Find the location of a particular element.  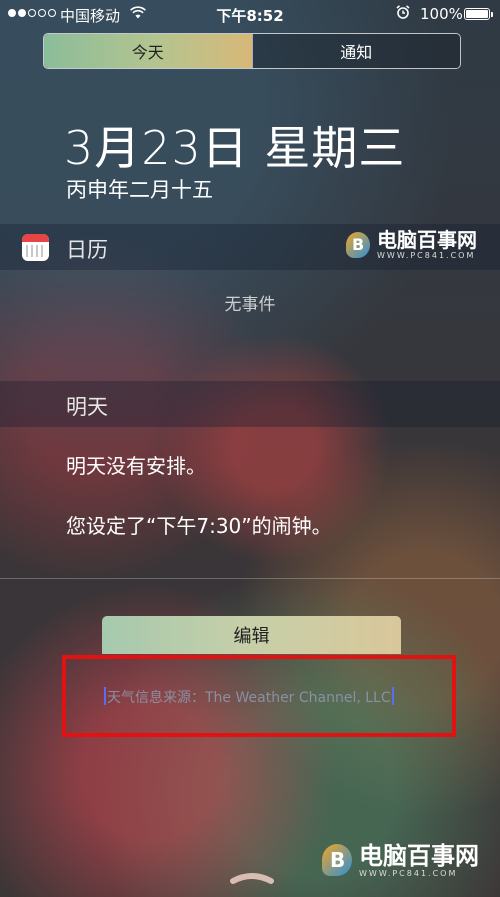

tab-notifications: 通知 is located at coordinates (355, 51).